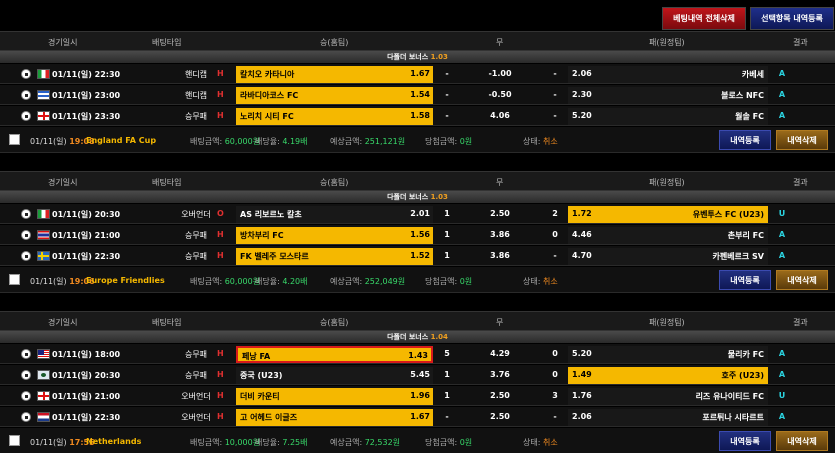 The image size is (835, 453). I want to click on match-time: 01/11(일) 20:30, so click(86, 375).